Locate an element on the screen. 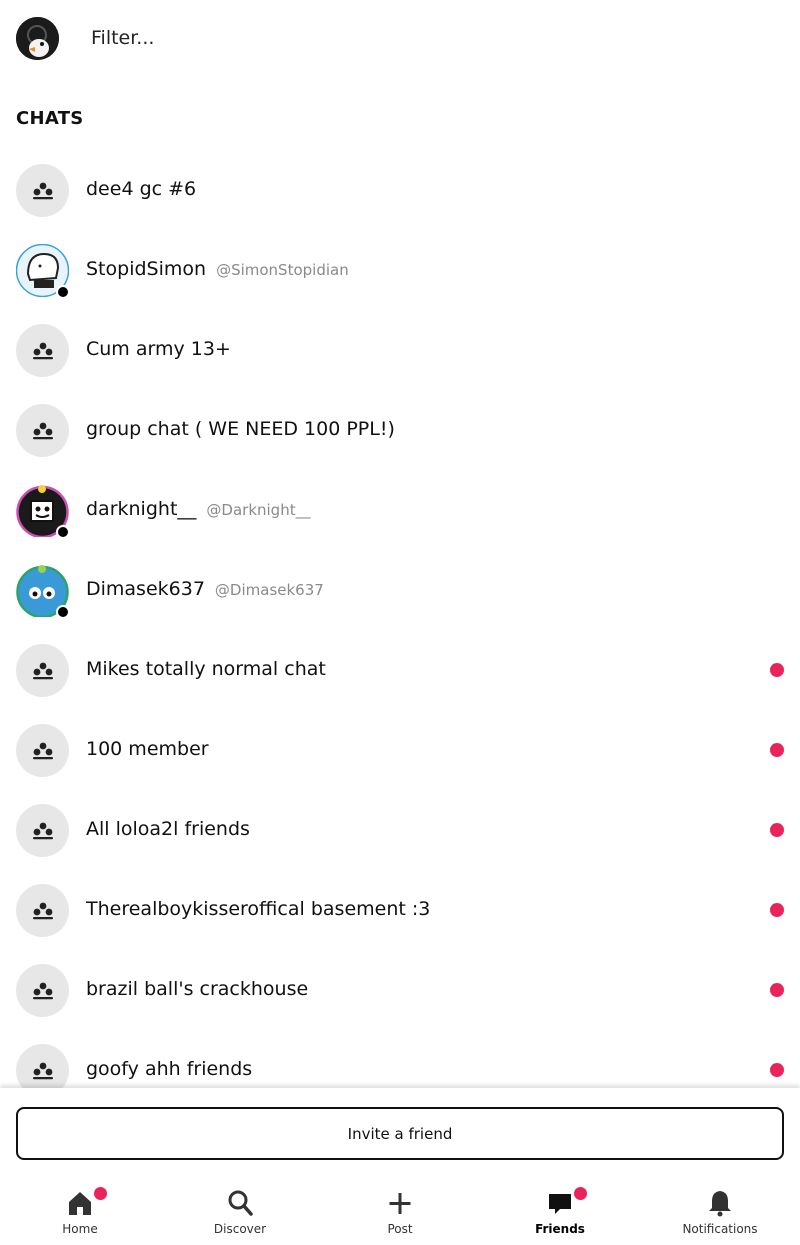 The width and height of the screenshot is (800, 1245). nav-post: Post is located at coordinates (400, 1214).